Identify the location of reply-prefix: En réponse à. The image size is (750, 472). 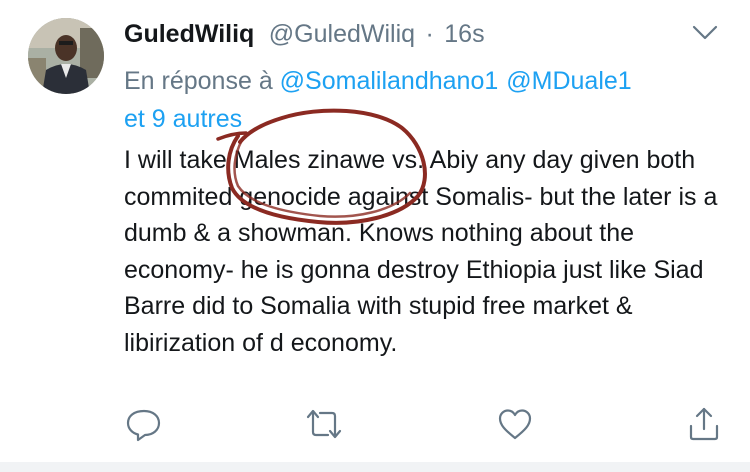
(198, 81).